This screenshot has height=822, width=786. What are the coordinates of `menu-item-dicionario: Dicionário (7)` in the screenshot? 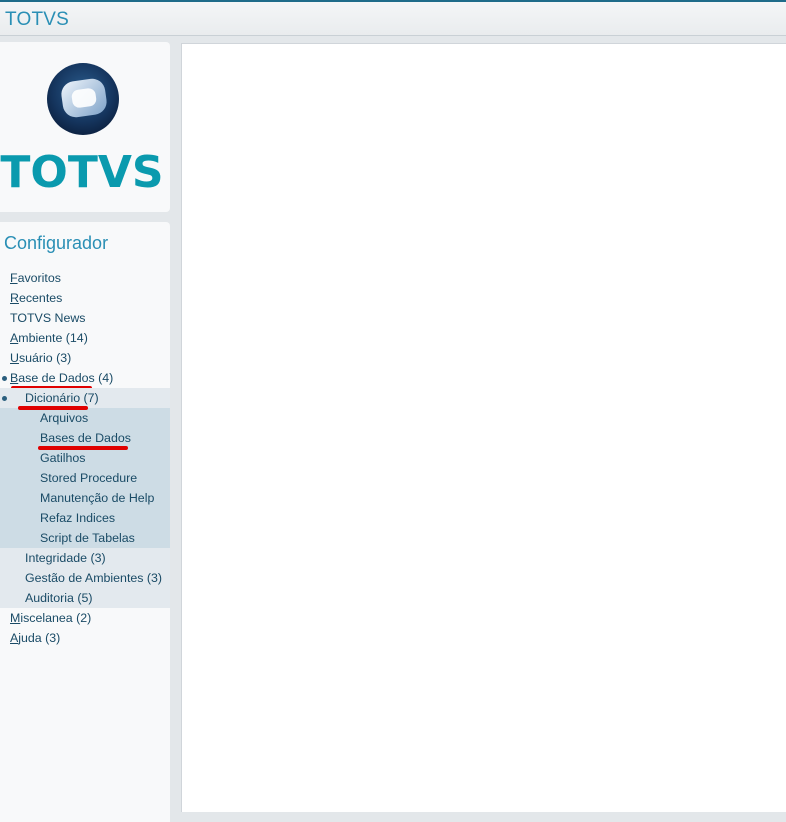 It's located at (85, 399).